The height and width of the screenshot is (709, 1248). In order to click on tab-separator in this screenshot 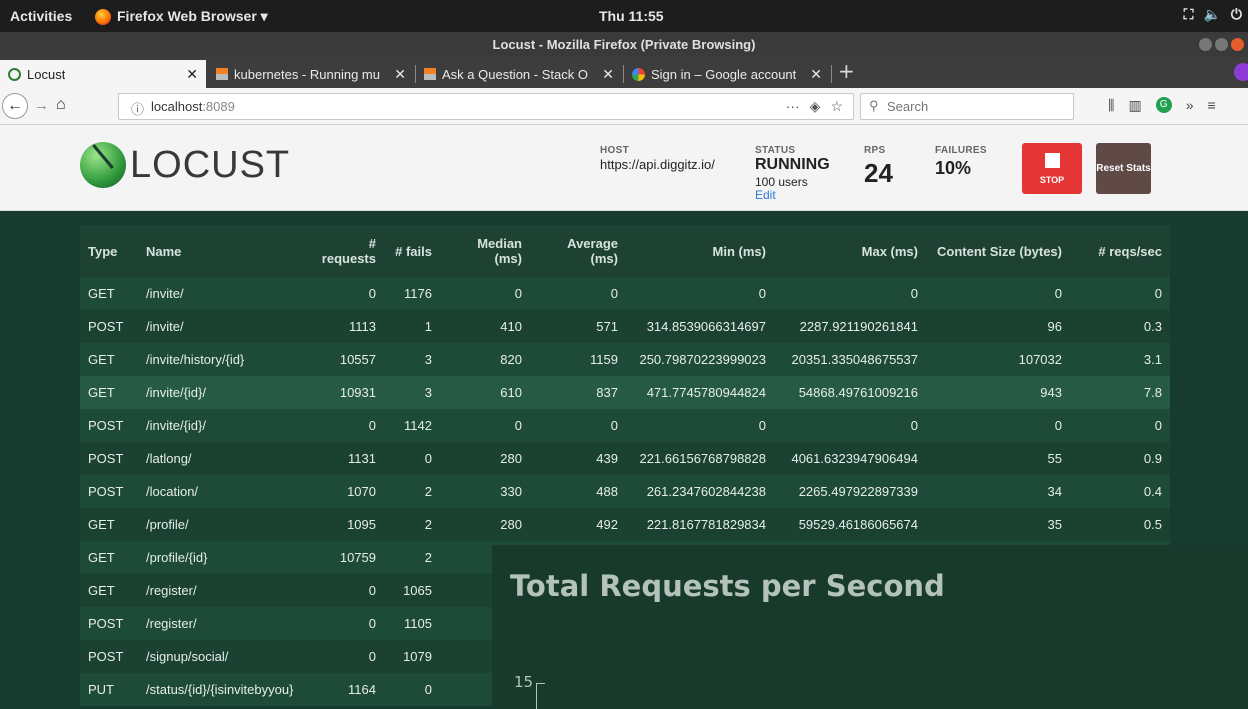, I will do `click(831, 74)`.